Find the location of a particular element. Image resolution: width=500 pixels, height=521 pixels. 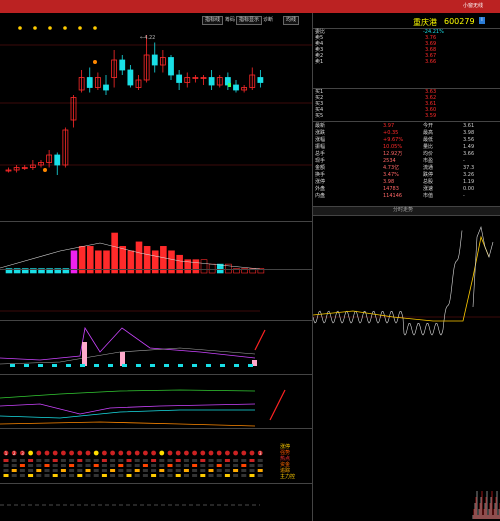

intraday-volume is located at coordinates (486, 505).